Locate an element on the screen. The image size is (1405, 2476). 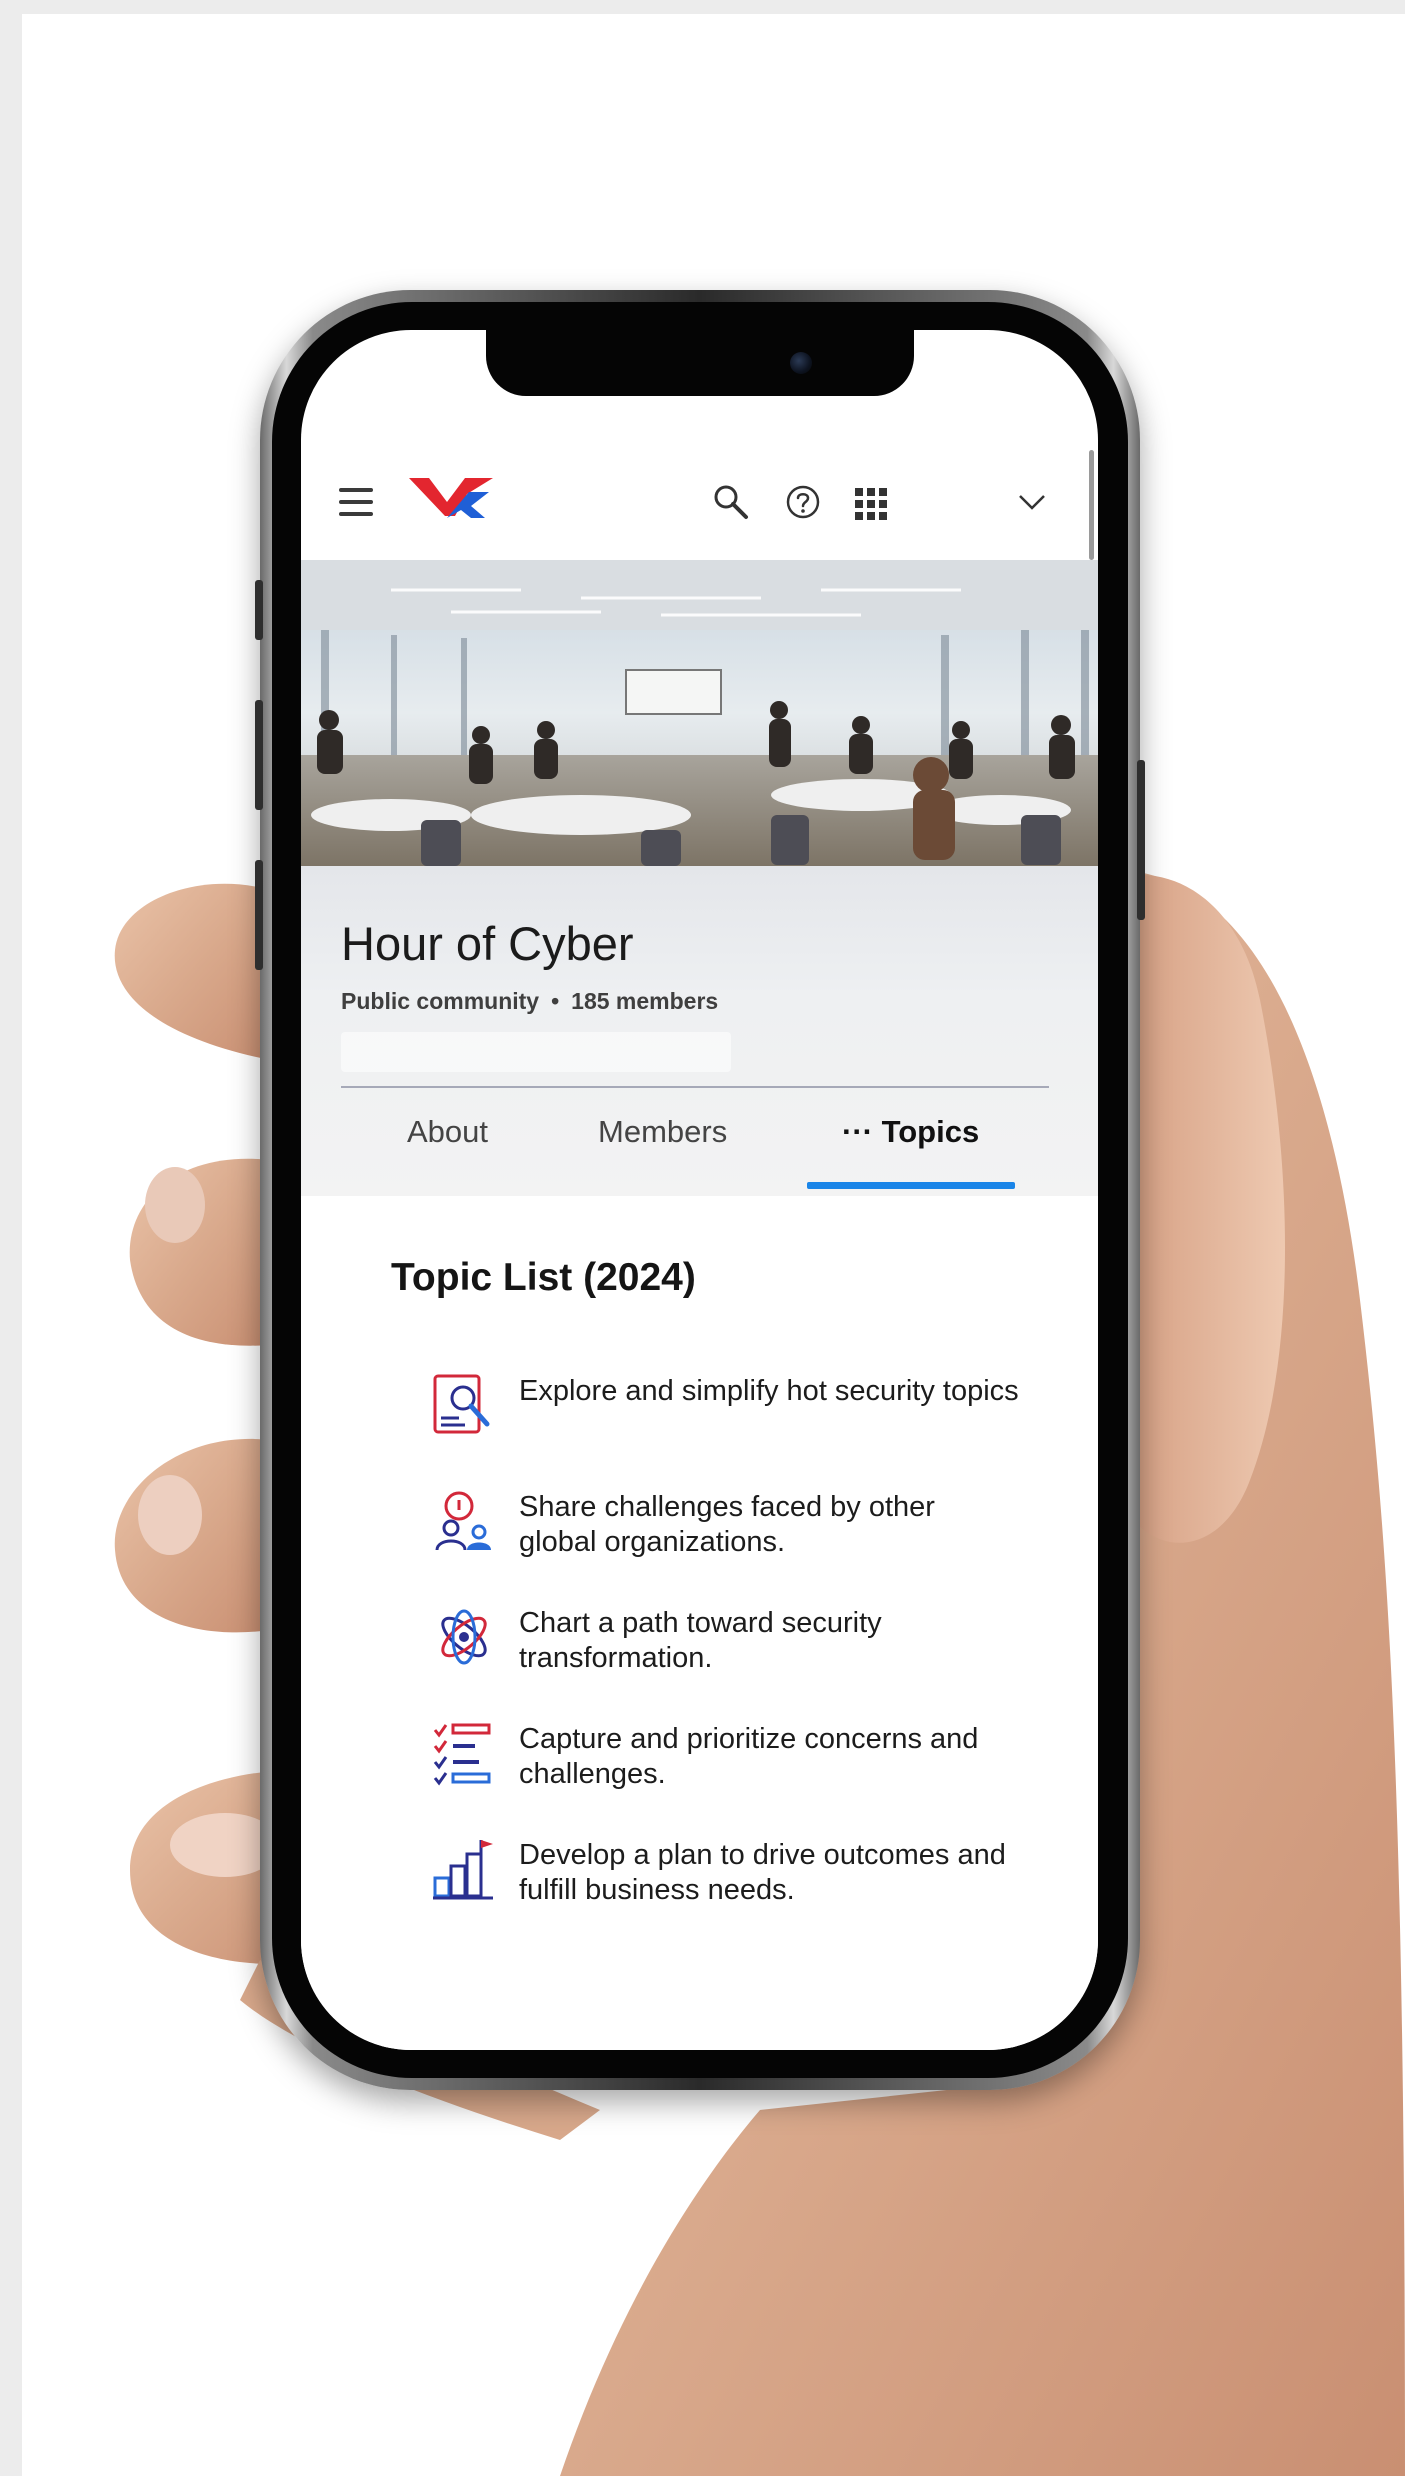
description-placeholder is located at coordinates (536, 1052).